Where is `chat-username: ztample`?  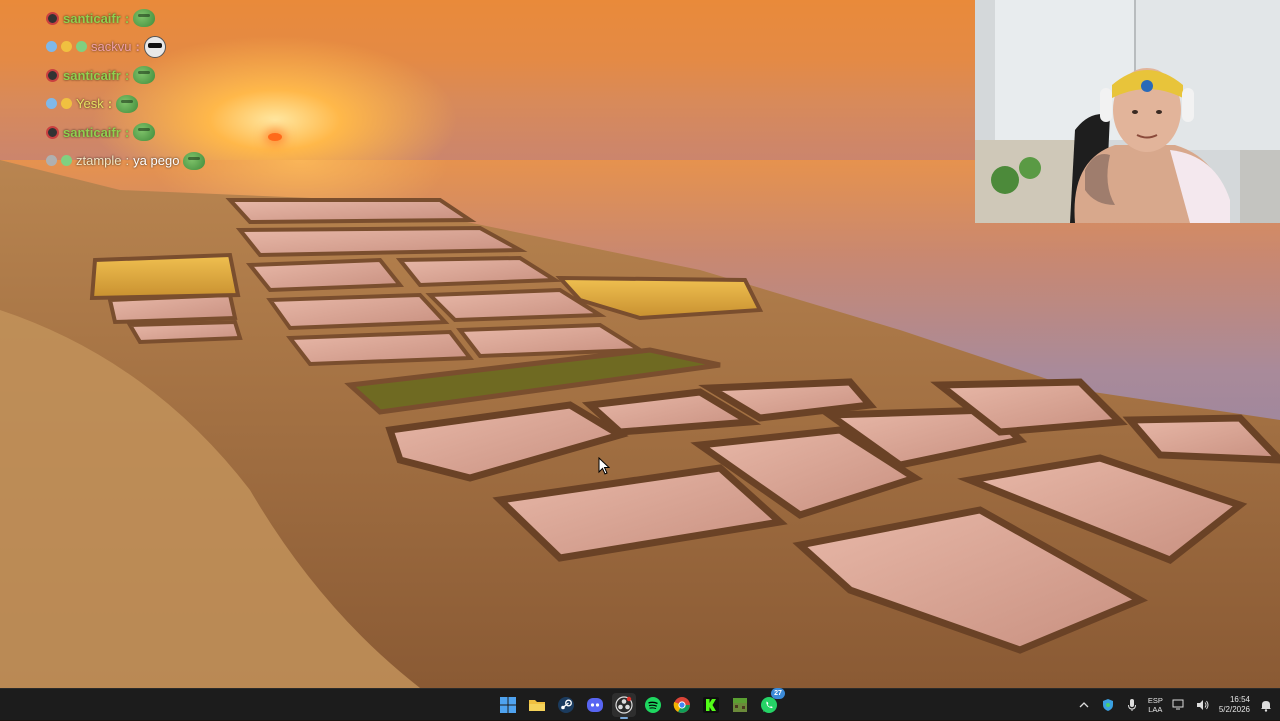
chat-username: ztample is located at coordinates (99, 160).